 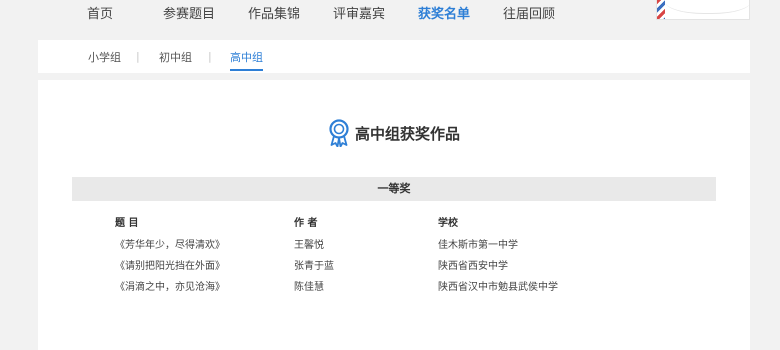 What do you see at coordinates (394, 189) in the screenshot?
I see `prize-level-bar: 一等奖` at bounding box center [394, 189].